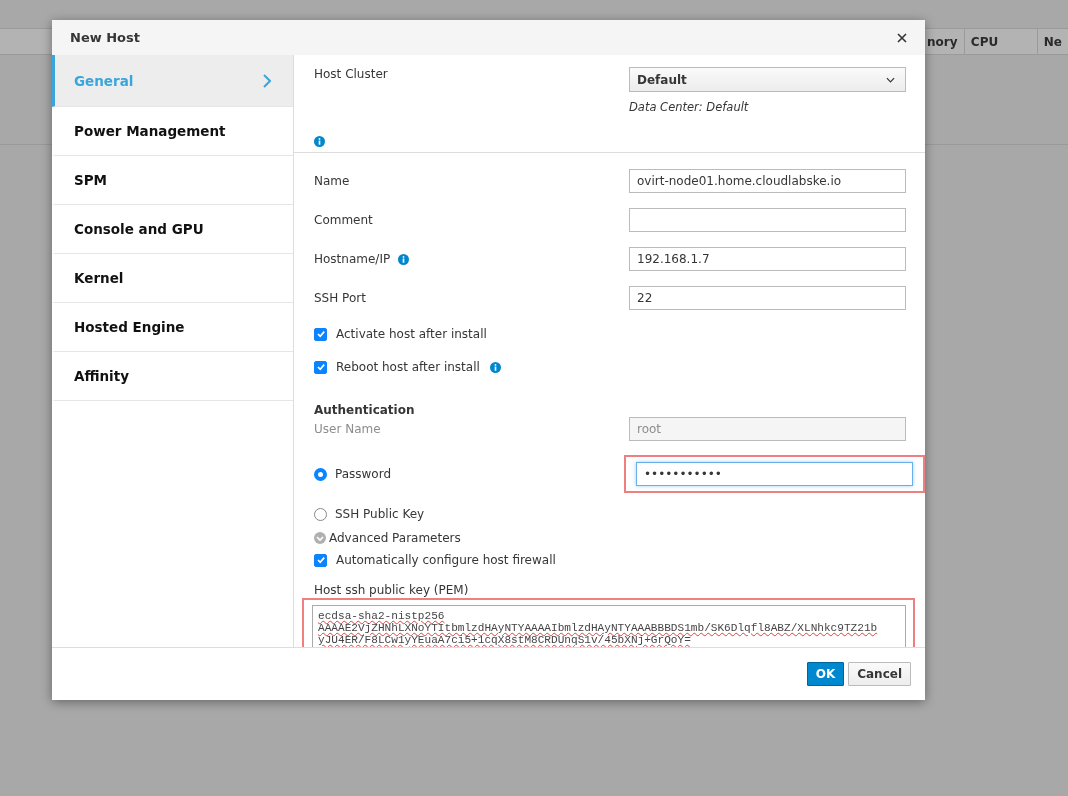 Image resolution: width=1068 pixels, height=796 pixels. Describe the element at coordinates (689, 107) in the screenshot. I see `data-center-note: Data Center: Default` at that location.